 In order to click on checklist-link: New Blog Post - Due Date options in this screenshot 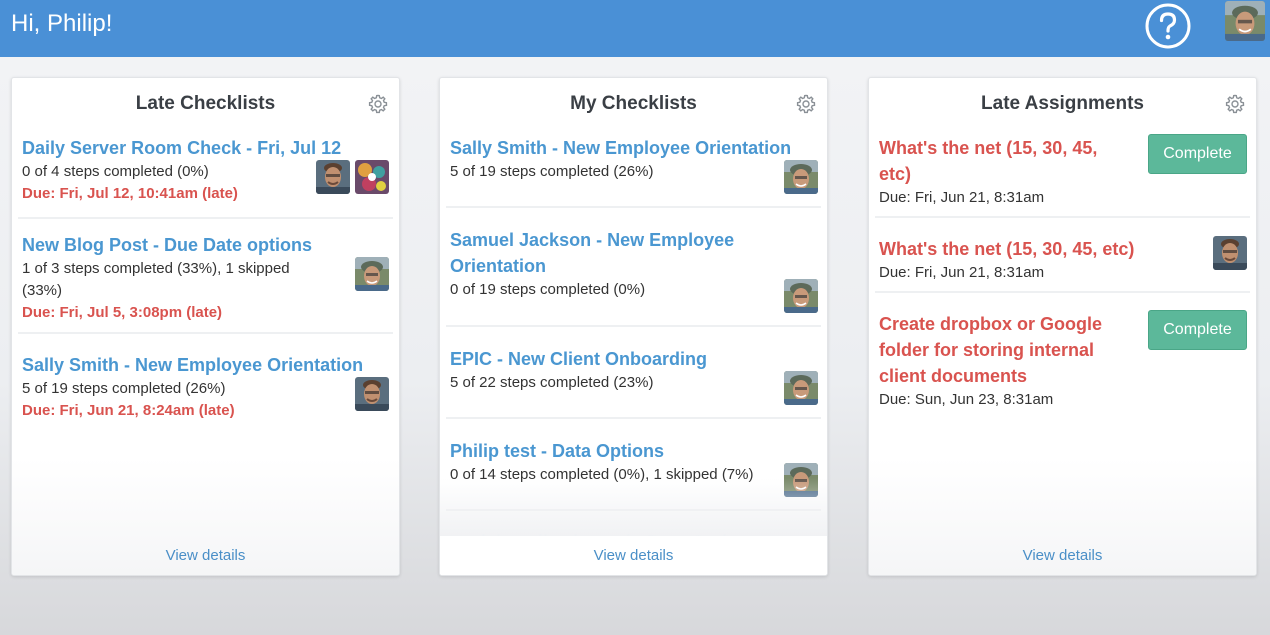, I will do `click(205, 245)`.